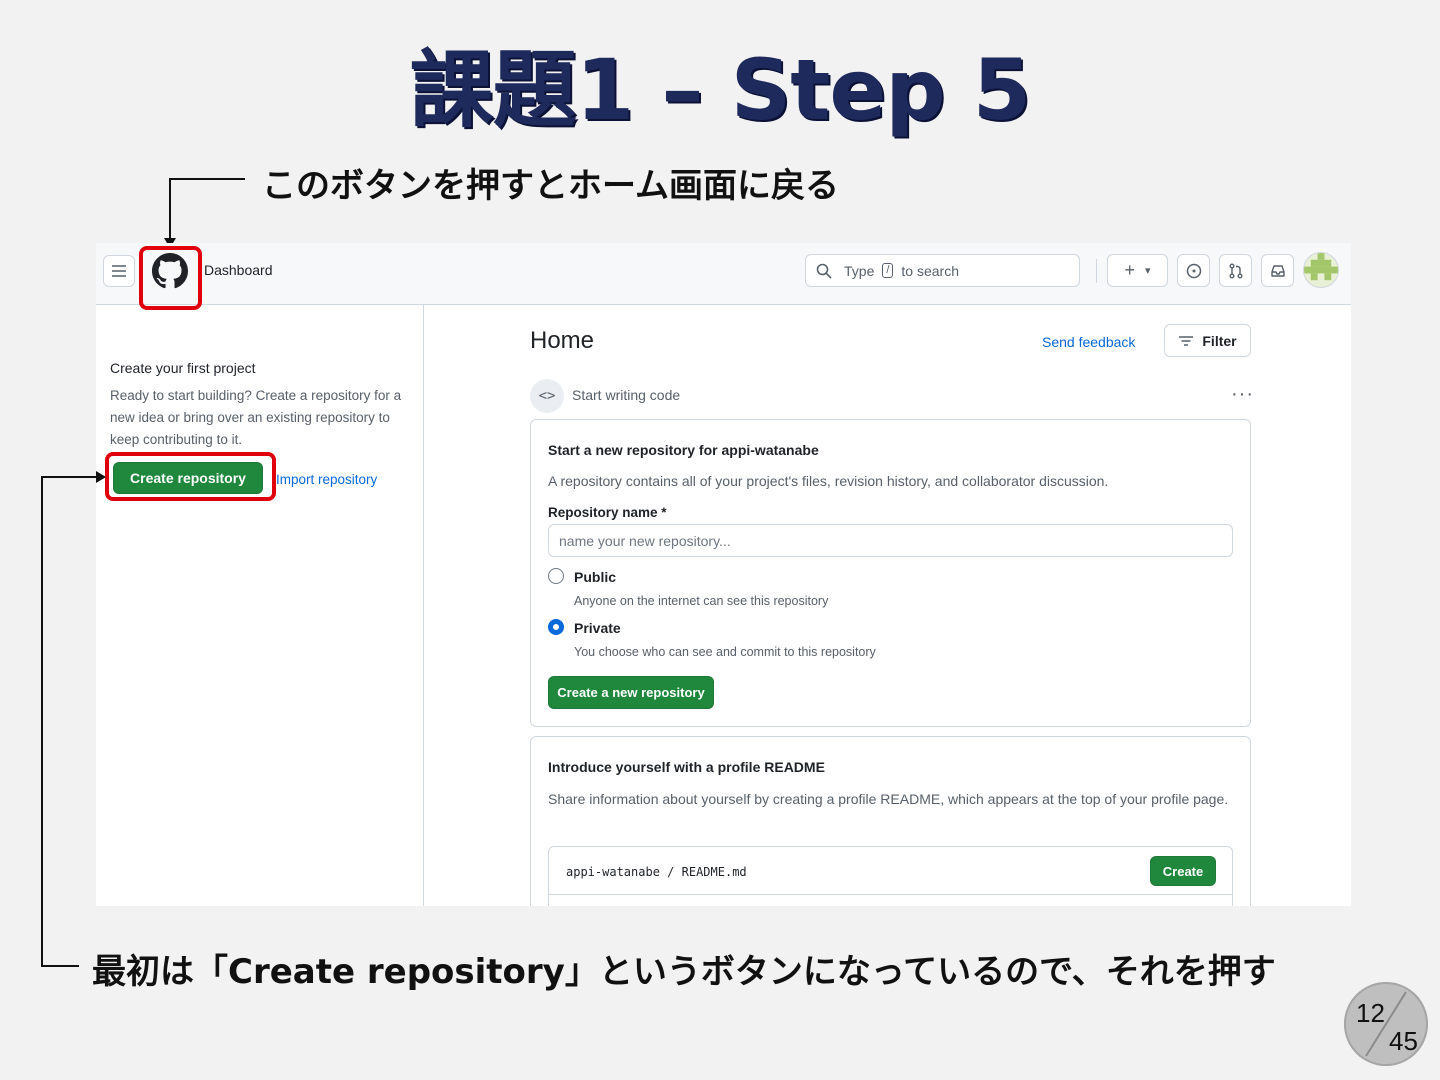 The width and height of the screenshot is (1440, 1080). What do you see at coordinates (888, 270) in the screenshot?
I see `search-shortcut-key: /` at bounding box center [888, 270].